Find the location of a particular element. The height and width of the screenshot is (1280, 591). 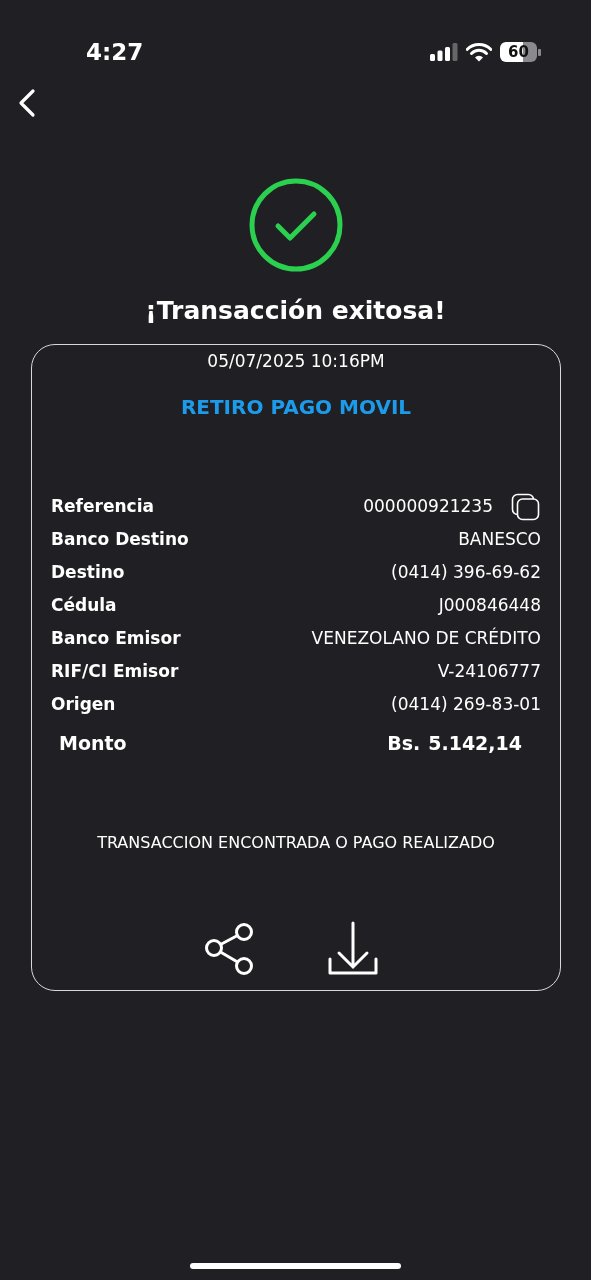

currency-label: Bs. is located at coordinates (404, 743).